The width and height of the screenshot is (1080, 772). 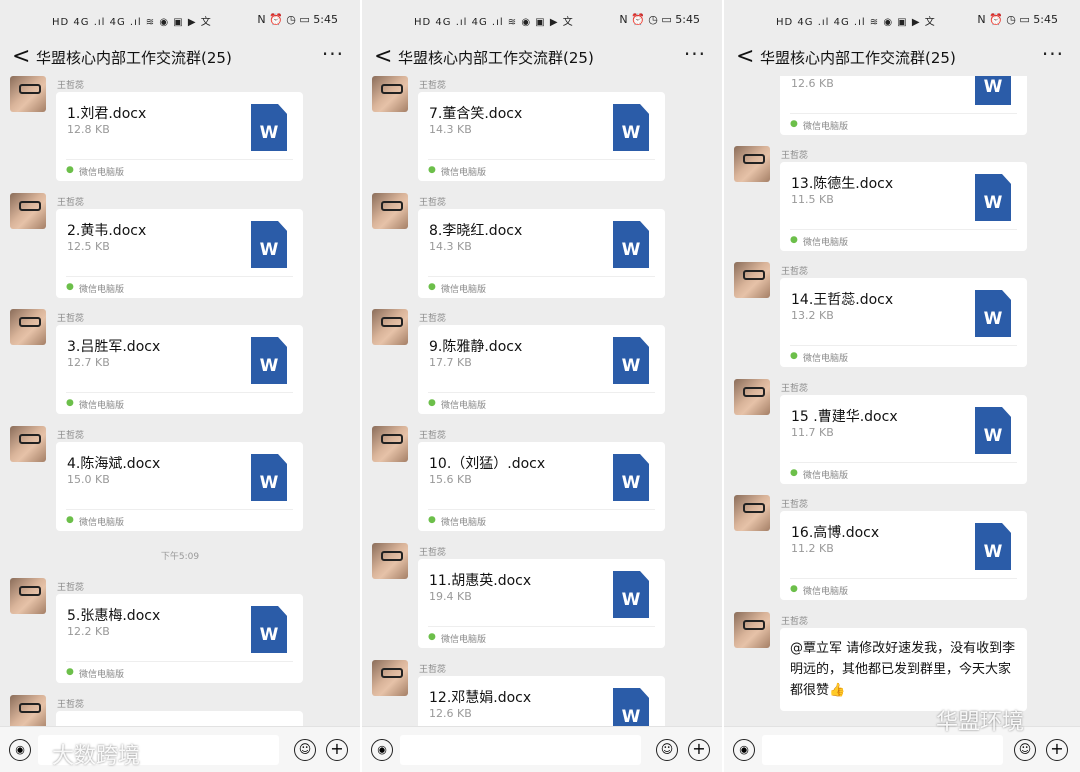 What do you see at coordinates (541, 369) in the screenshot?
I see `file-message: 9.陈雅静.docx 17.7 KB W ● 微信电脑版` at bounding box center [541, 369].